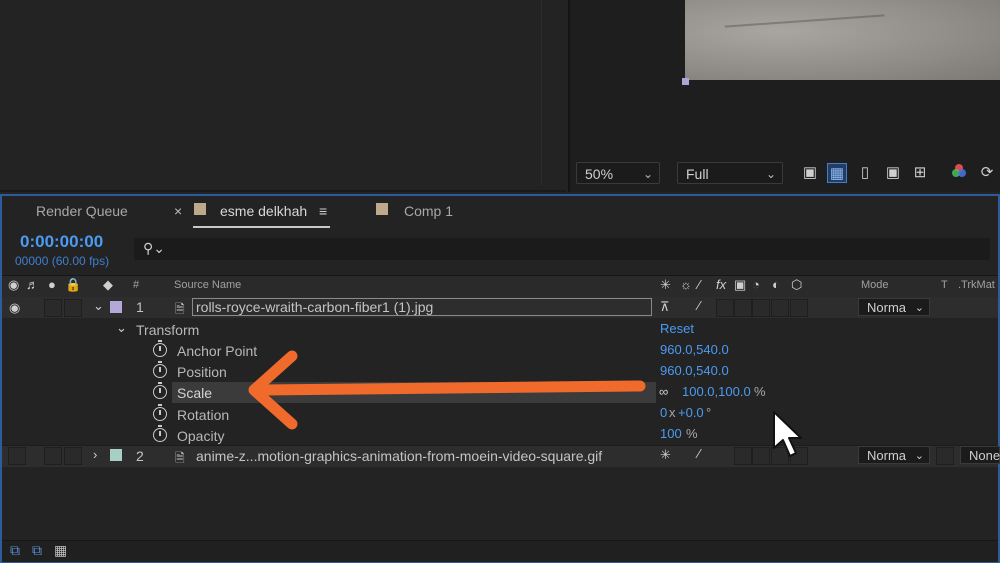 The height and width of the screenshot is (563, 1000). What do you see at coordinates (716, 391) in the screenshot?
I see `scale-value: 100.0,100.0` at bounding box center [716, 391].